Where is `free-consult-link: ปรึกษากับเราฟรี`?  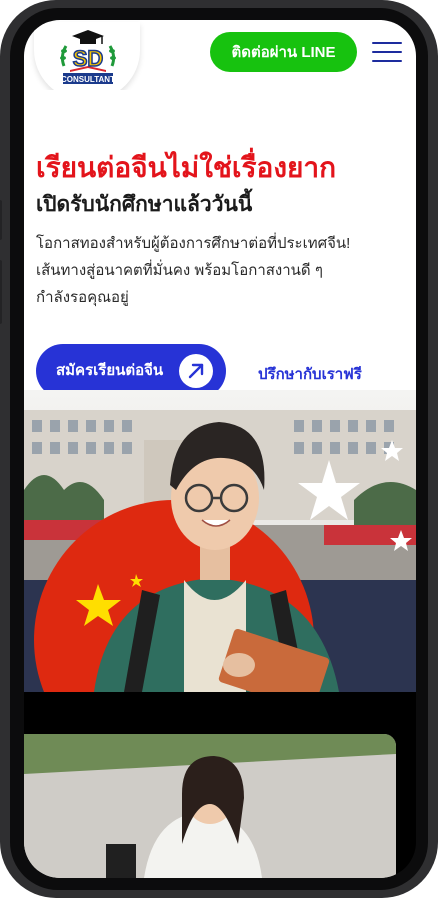
free-consult-link: ปรึกษากับเราฟรี is located at coordinates (310, 374).